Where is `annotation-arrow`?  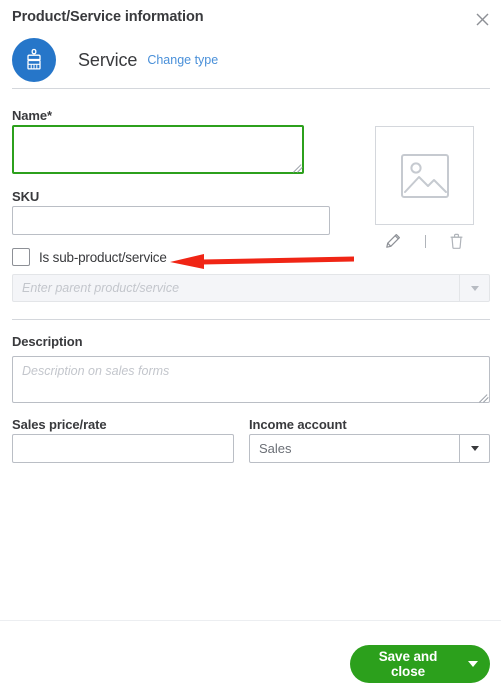 annotation-arrow is located at coordinates (262, 261).